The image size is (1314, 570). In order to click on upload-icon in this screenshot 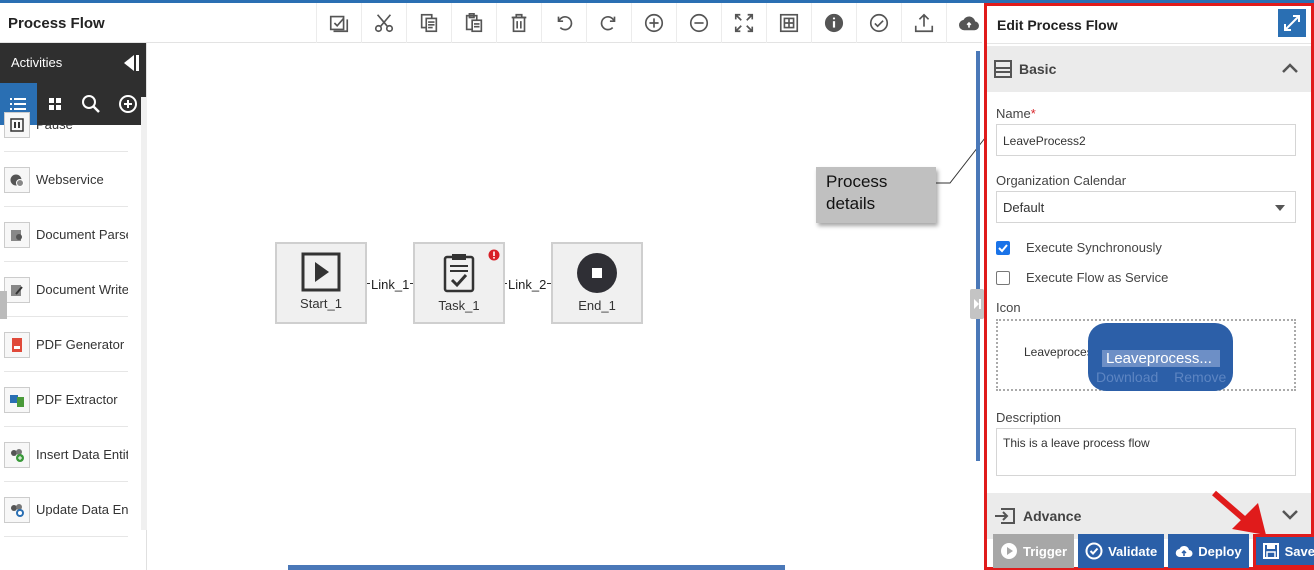, I will do `click(924, 23)`.